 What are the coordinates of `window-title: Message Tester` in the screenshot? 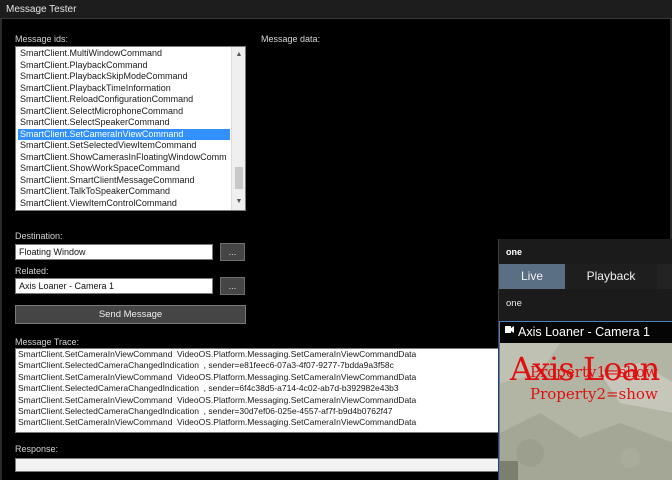 It's located at (41, 9).